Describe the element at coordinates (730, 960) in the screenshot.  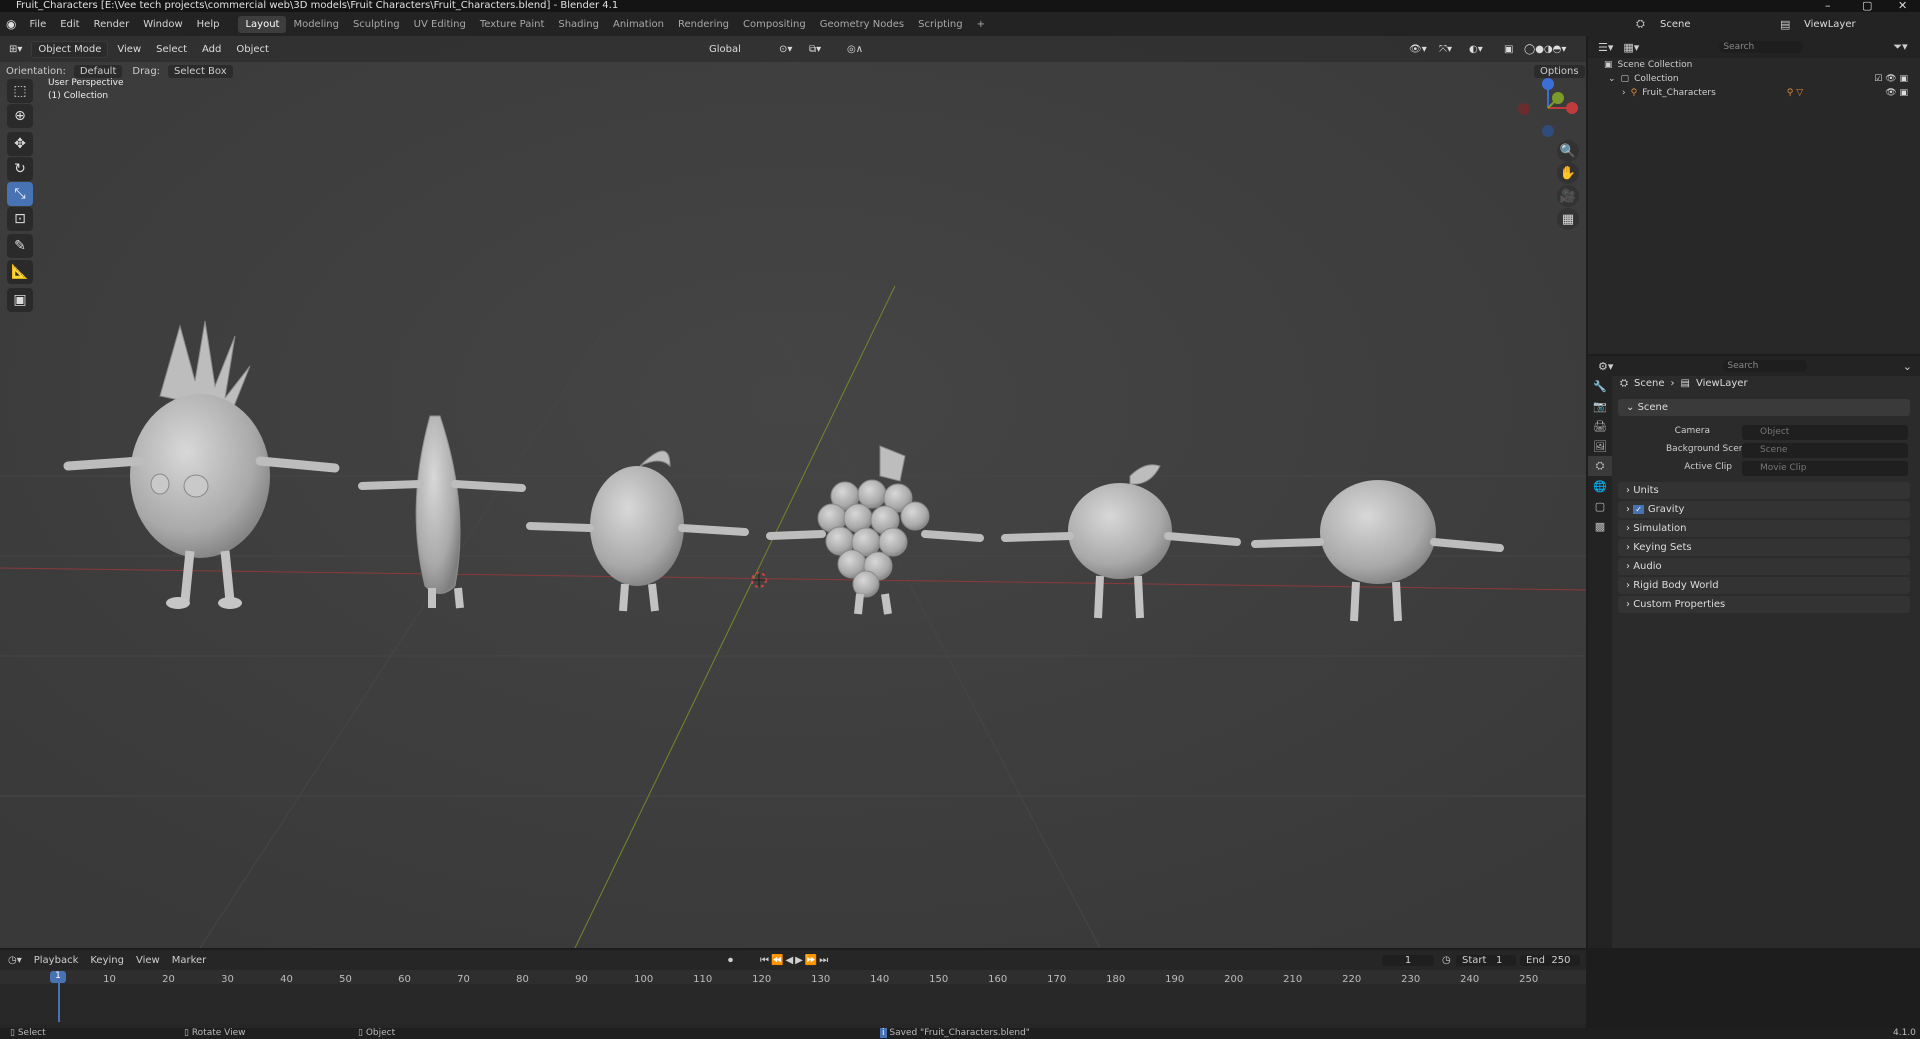
I see `record-icon: ⏺` at that location.